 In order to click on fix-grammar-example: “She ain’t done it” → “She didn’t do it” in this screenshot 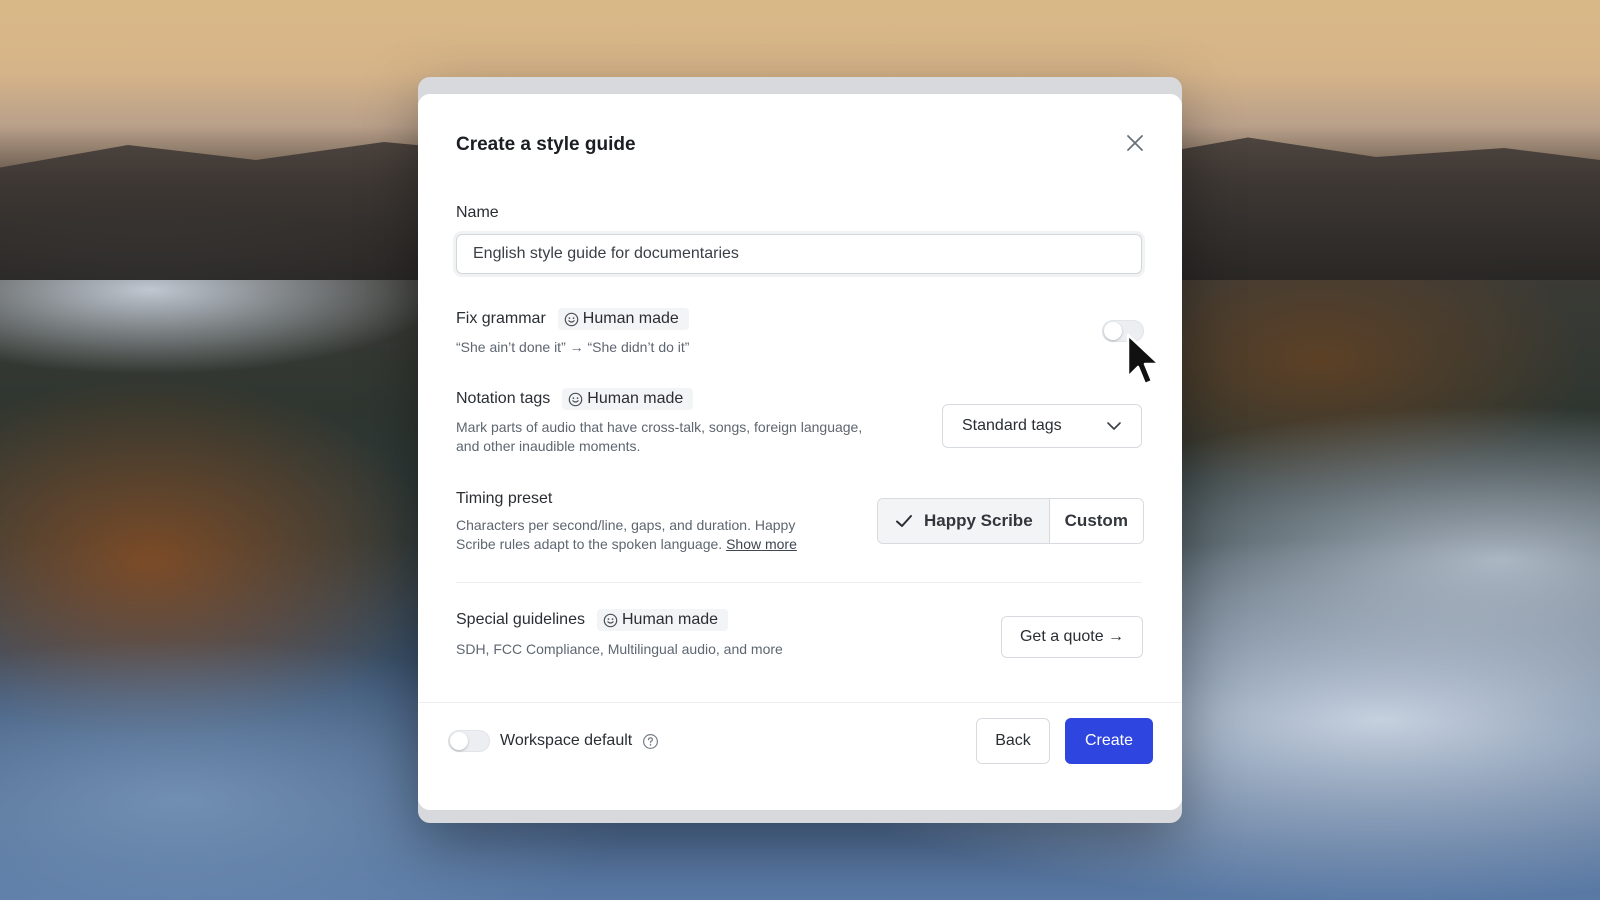, I will do `click(573, 347)`.